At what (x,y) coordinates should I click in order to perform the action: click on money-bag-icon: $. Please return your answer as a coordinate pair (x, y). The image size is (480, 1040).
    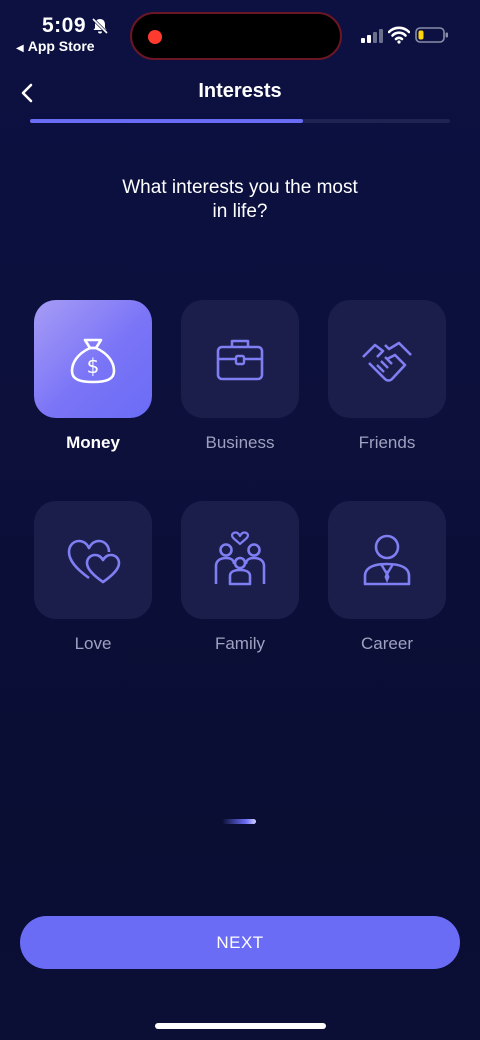
    Looking at the image, I should click on (93, 361).